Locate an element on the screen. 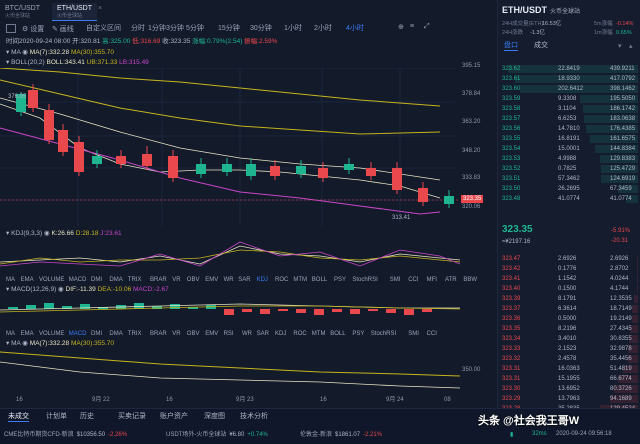 This screenshot has width=640, height=444. order-book-row: 323.50 26.2695 67.3459 is located at coordinates (568, 189).